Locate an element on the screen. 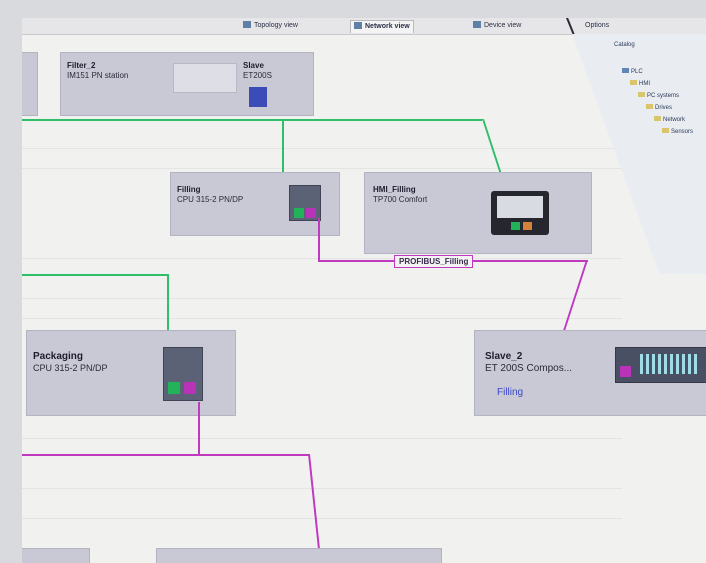 The height and width of the screenshot is (563, 706). subdevice-type: ET200S is located at coordinates (257, 75).